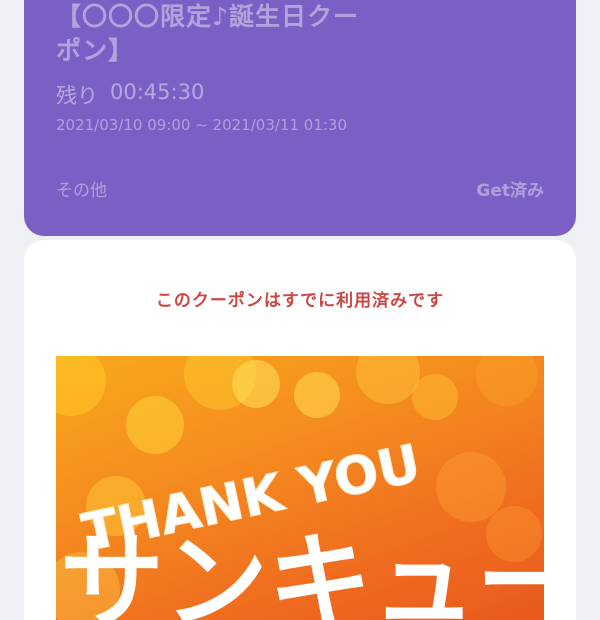  I want to click on remaining-time: 00:45:30, so click(157, 92).